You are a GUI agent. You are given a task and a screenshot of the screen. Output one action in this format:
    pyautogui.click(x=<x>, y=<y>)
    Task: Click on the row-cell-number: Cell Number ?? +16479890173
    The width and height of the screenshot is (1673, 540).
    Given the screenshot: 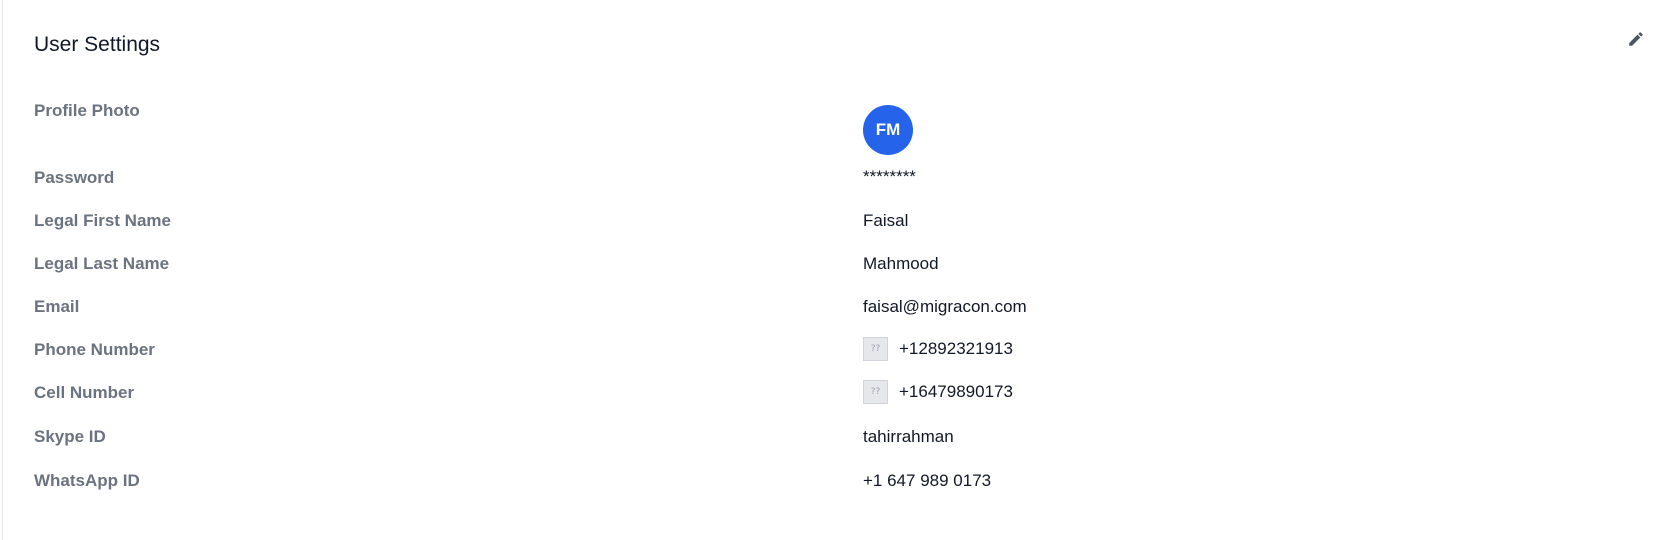 What is the action you would take?
    pyautogui.click(x=838, y=401)
    